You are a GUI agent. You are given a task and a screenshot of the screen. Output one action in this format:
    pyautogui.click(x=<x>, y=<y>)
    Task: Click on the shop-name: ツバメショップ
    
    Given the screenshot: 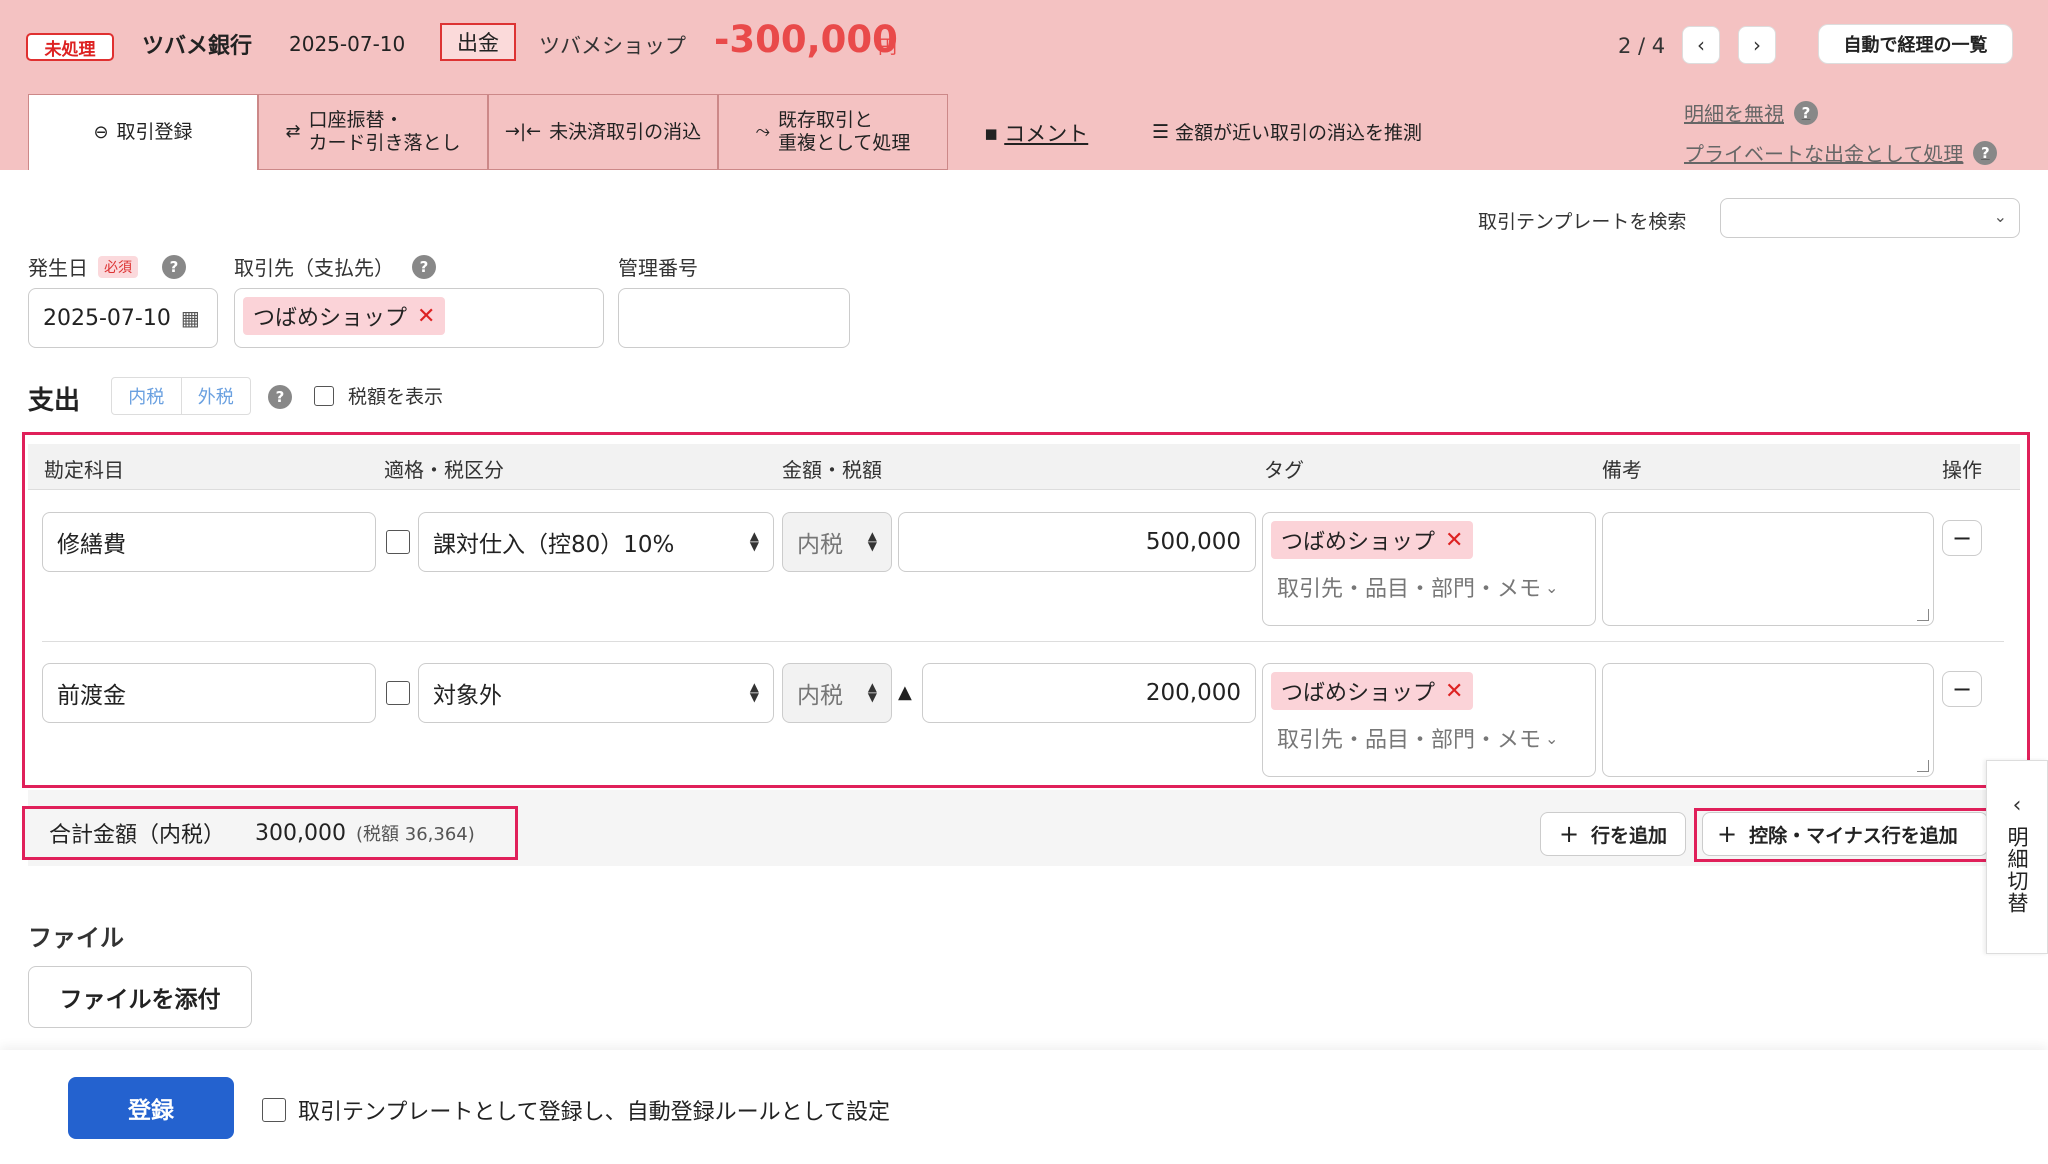 What is the action you would take?
    pyautogui.click(x=612, y=46)
    